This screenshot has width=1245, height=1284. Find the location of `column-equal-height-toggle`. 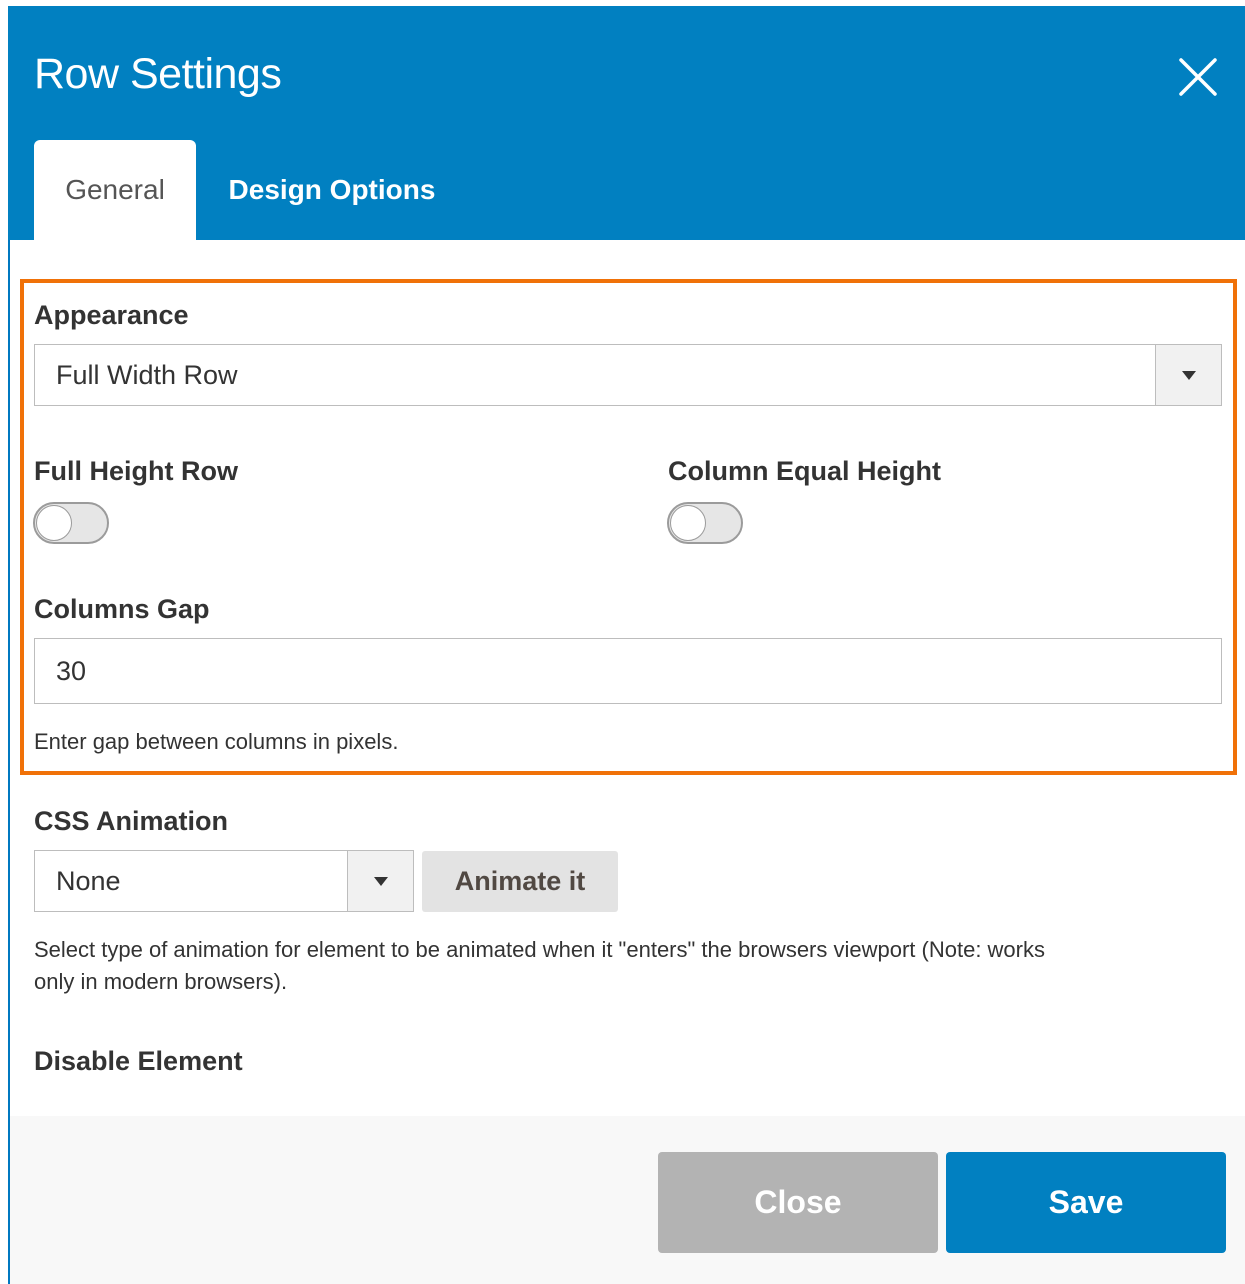

column-equal-height-toggle is located at coordinates (705, 523).